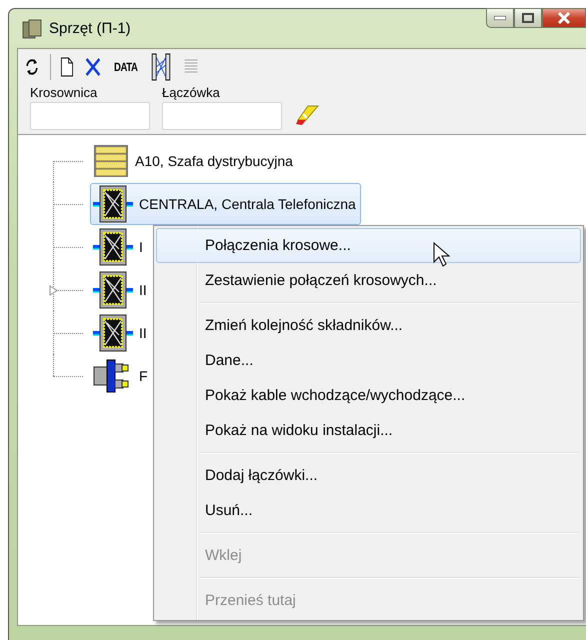 Image resolution: width=586 pixels, height=640 pixels. Describe the element at coordinates (67, 67) in the screenshot. I see `new-document-icon` at that location.